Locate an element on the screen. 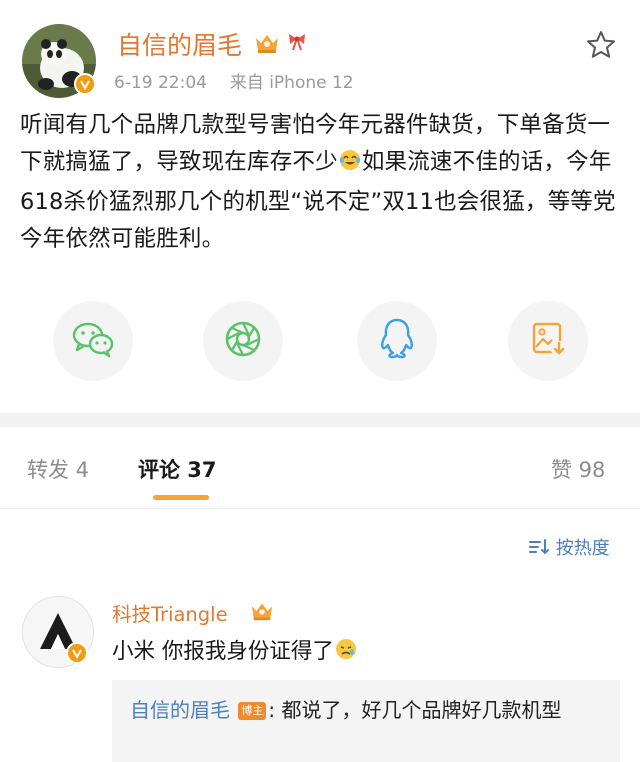 Image resolution: width=640 pixels, height=762 pixels. tab-likes: 赞 98 is located at coordinates (578, 469).